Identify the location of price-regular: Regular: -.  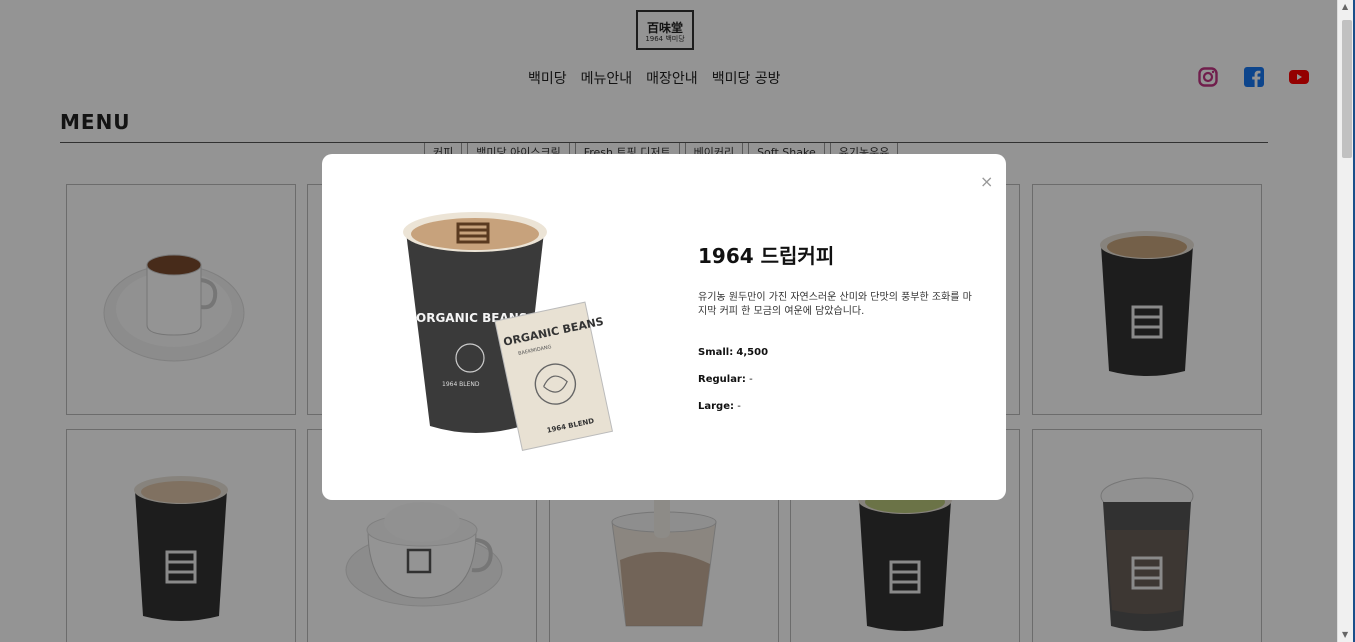
(725, 379).